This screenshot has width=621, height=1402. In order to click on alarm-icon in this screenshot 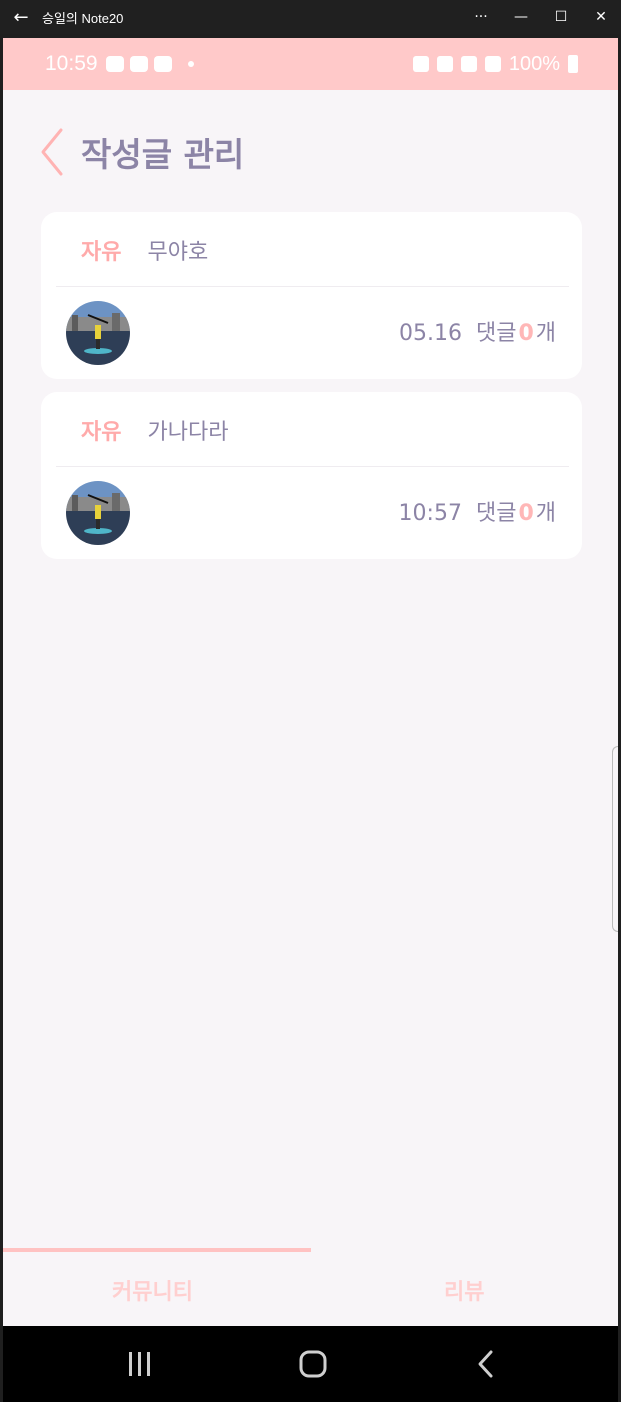, I will do `click(420, 64)`.